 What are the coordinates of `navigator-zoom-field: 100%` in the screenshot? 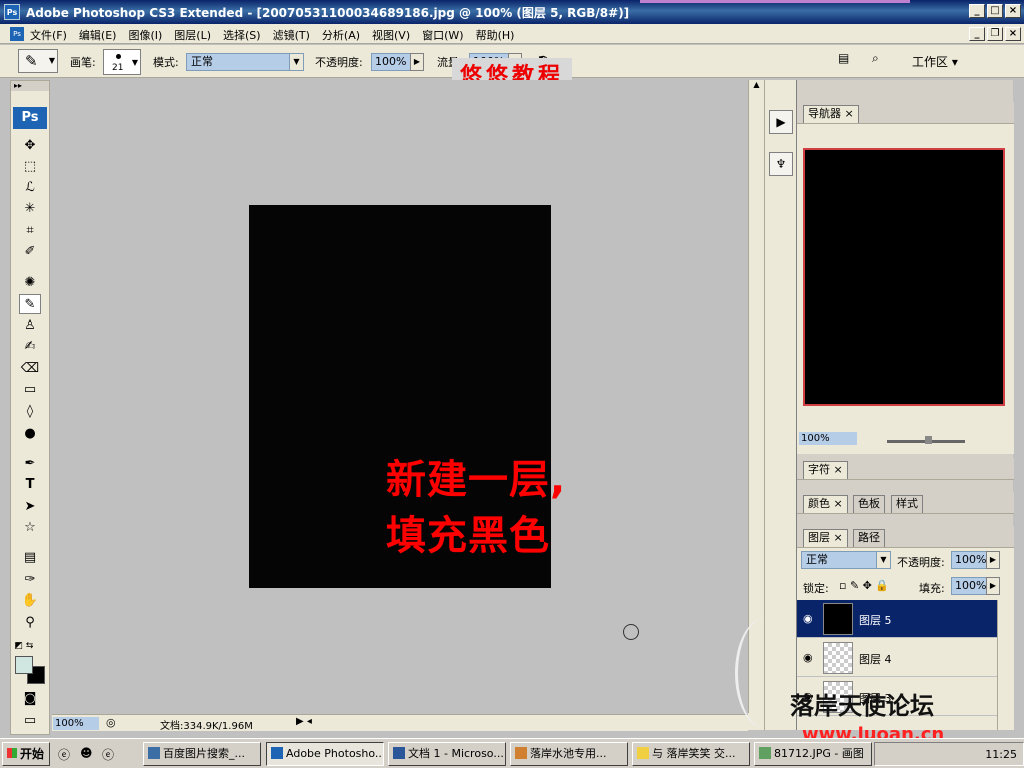 It's located at (828, 438).